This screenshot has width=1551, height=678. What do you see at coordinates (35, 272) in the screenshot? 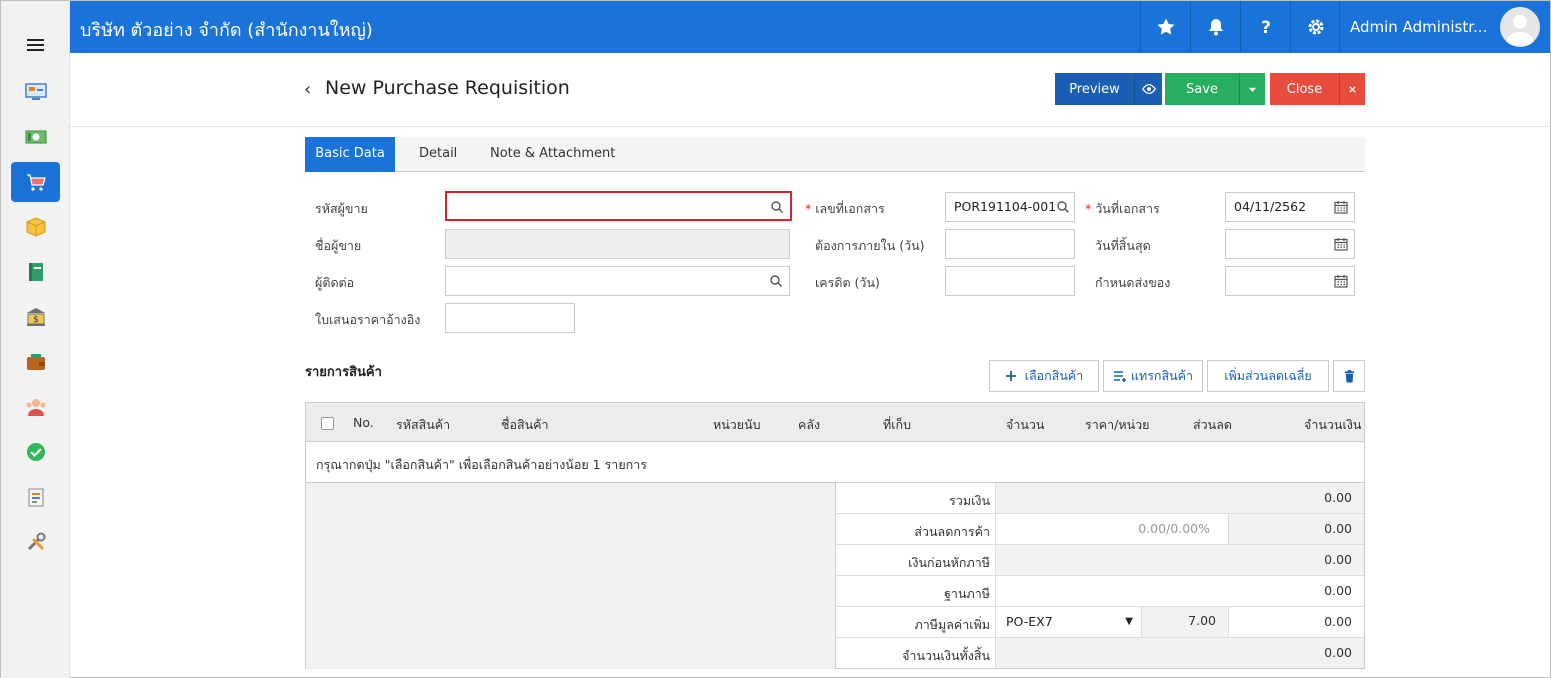
I see `book-icon` at bounding box center [35, 272].